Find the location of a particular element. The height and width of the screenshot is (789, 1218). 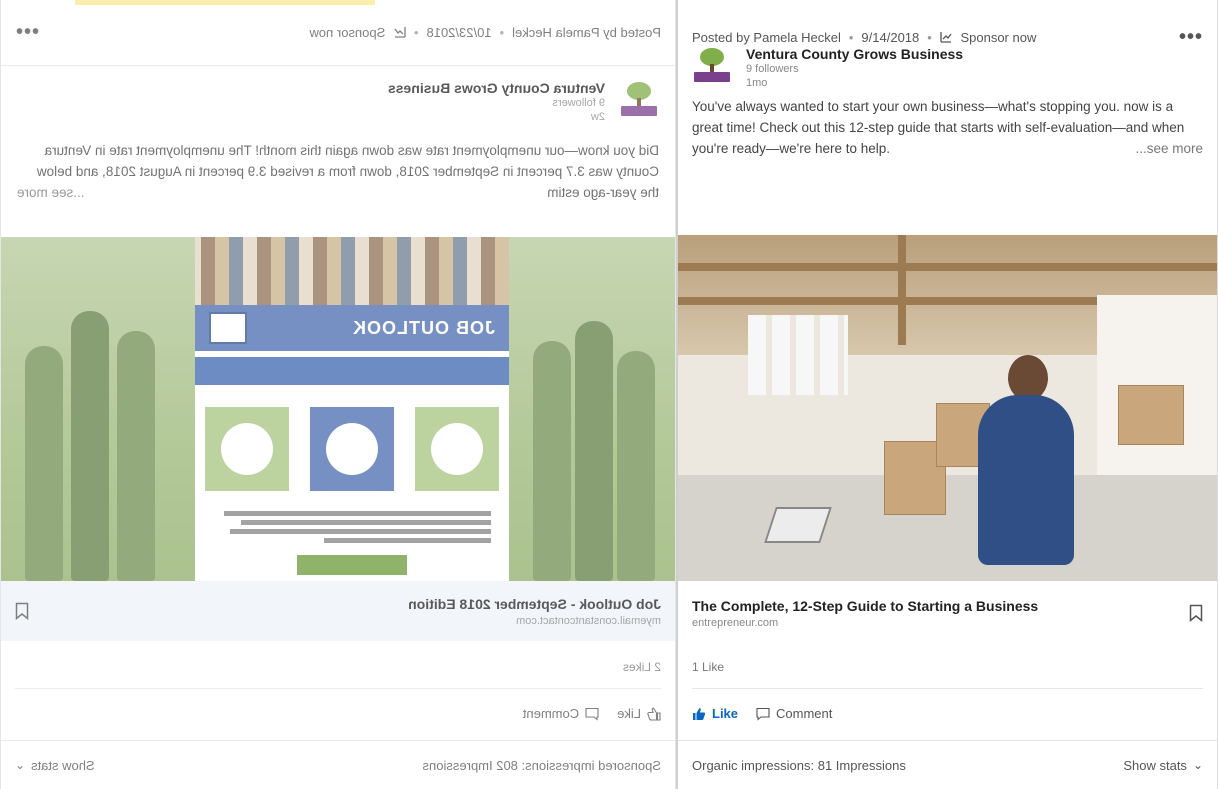

job-outlook-flyer: JOB OUTLOOK is located at coordinates (352, 409).